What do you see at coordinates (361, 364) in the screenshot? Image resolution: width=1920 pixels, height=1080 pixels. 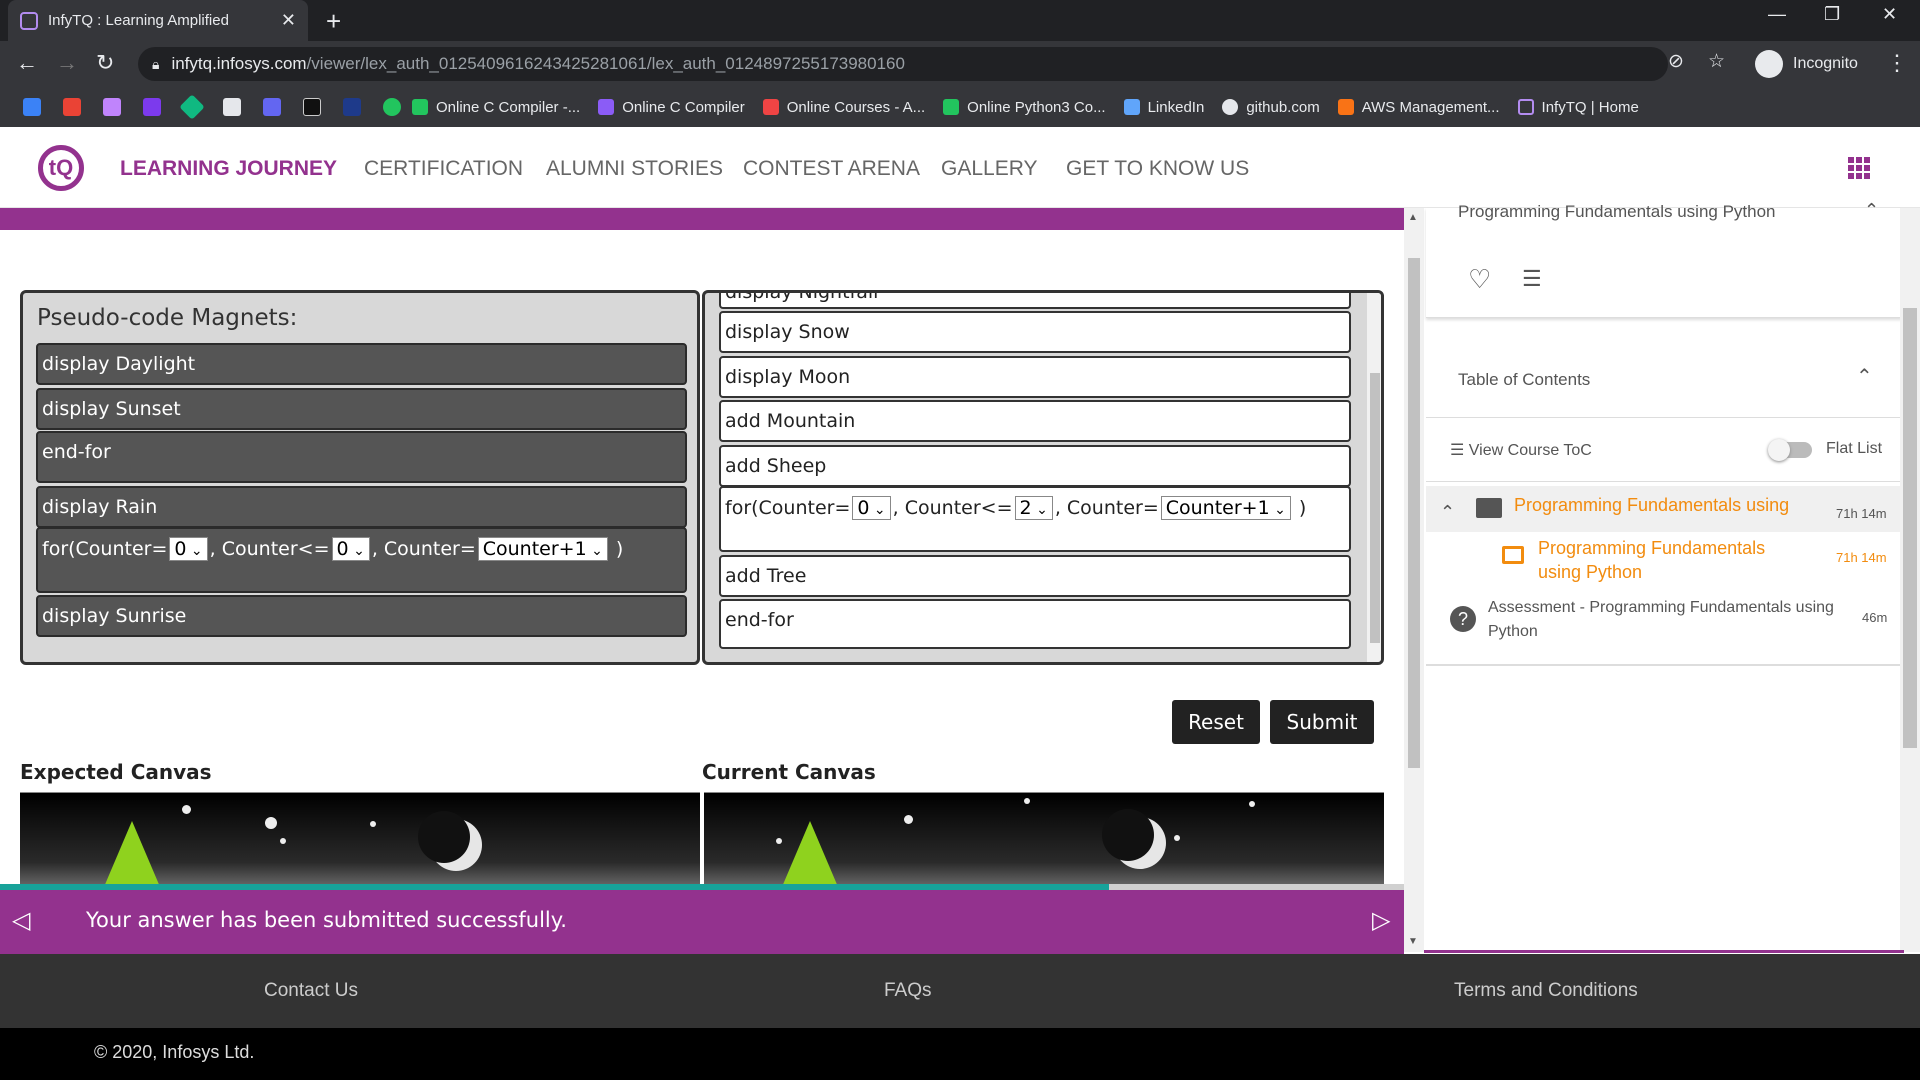 I see `magnet-display-daylight: display Daylight` at bounding box center [361, 364].